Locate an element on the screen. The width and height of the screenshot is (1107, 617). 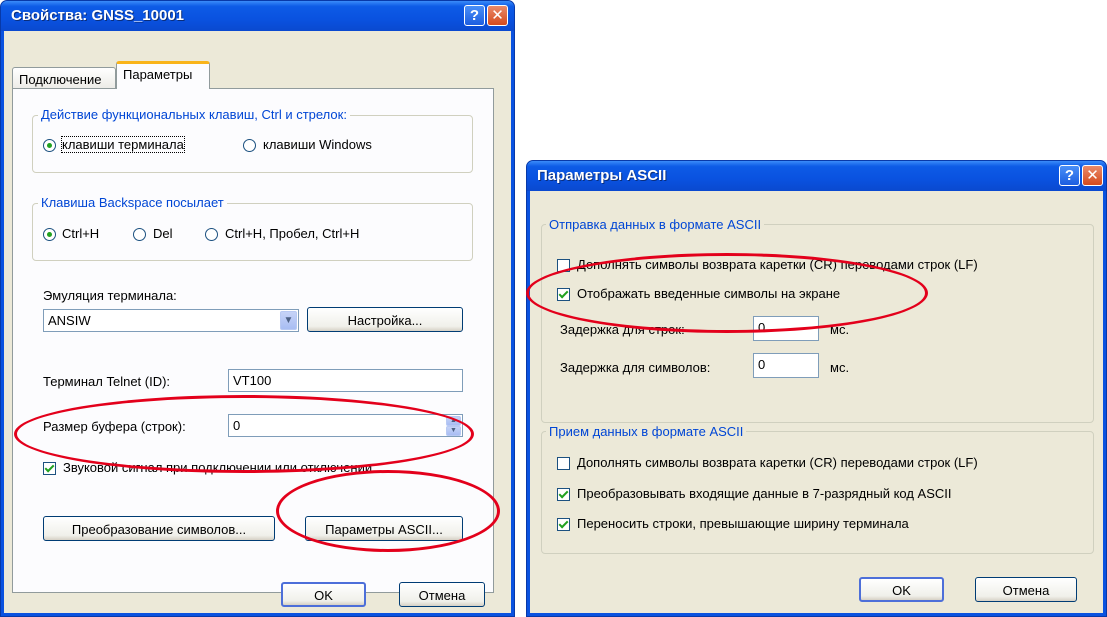
echo-checkbox-label: Отображать введенные символы на экране is located at coordinates (708, 293).